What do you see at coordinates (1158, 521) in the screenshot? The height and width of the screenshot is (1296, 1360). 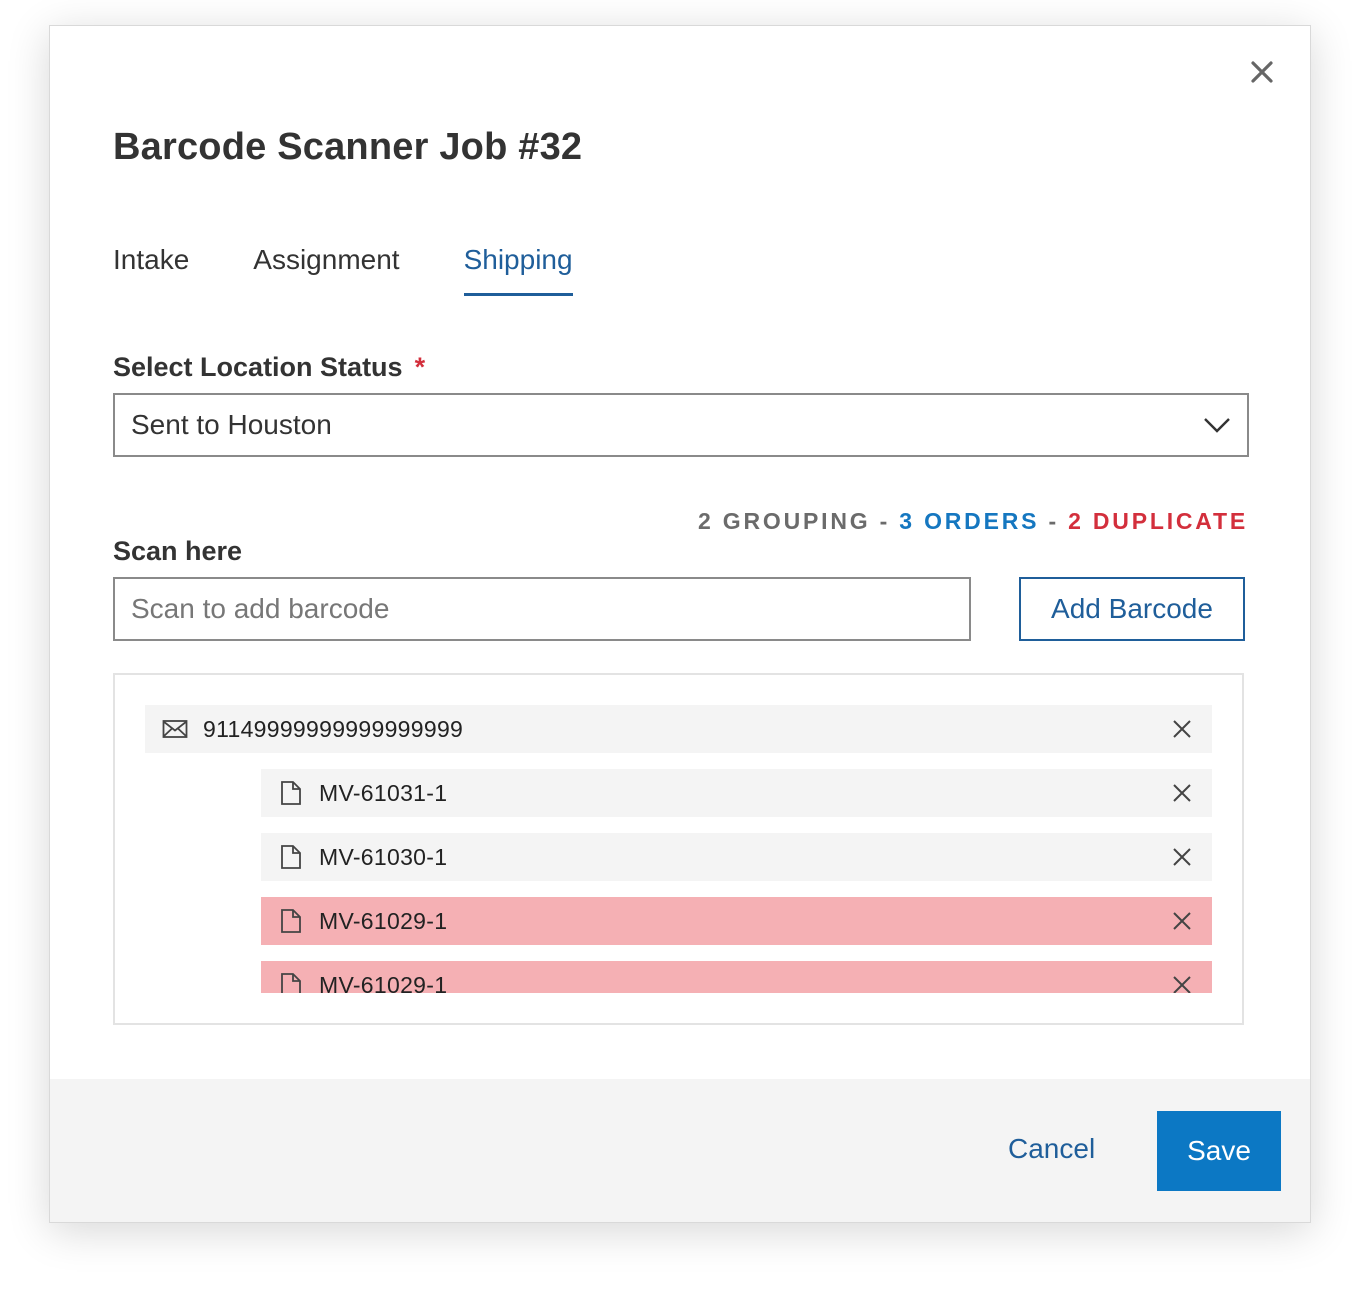 I see `duplicate-count: 2 DUPLICATE` at bounding box center [1158, 521].